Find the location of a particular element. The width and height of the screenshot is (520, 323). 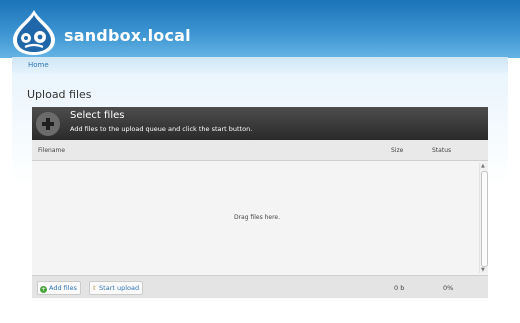

uploader-title: Select files is located at coordinates (97, 115).